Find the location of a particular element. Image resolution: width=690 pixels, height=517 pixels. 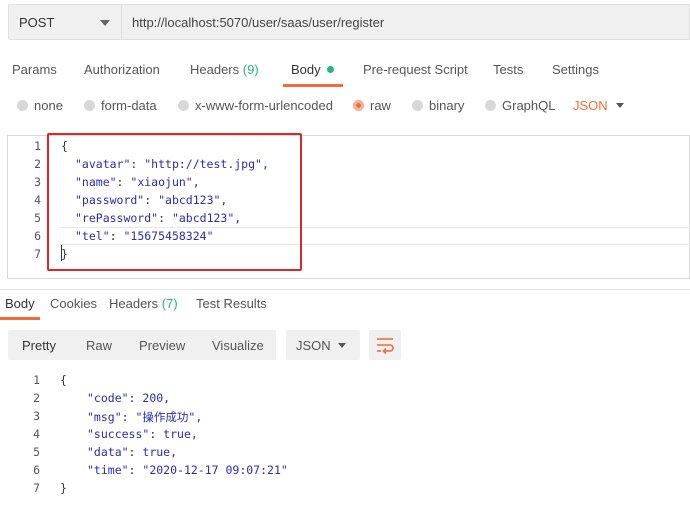

radio-x-www-form-urlencoded: x-www-form-urlencoded is located at coordinates (255, 105).